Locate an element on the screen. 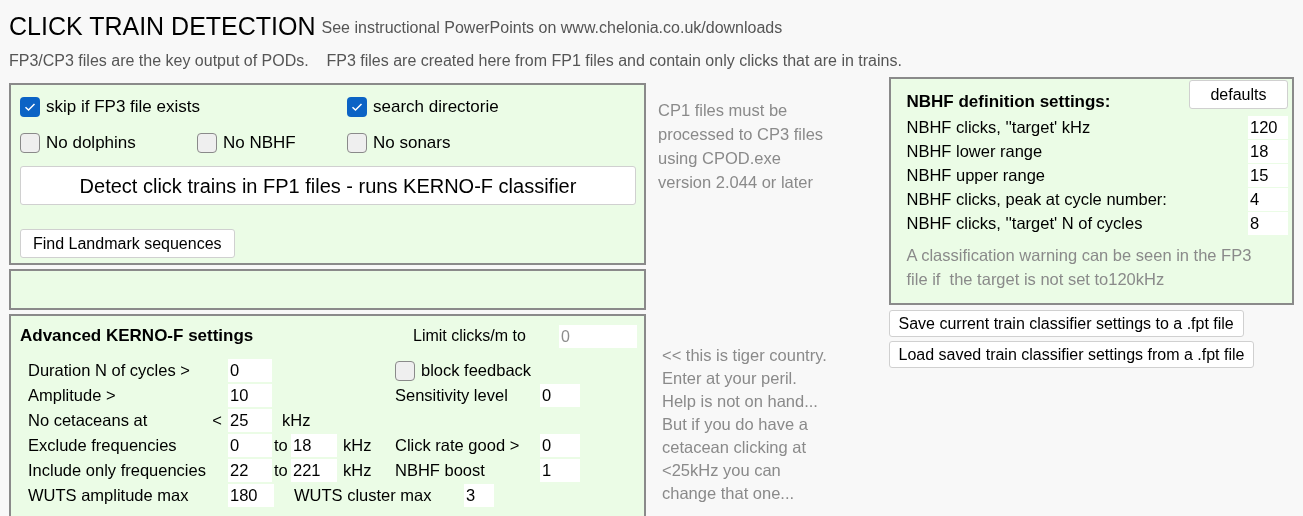 The image size is (1303, 516). field-label: NBHF upper range is located at coordinates (975, 175).